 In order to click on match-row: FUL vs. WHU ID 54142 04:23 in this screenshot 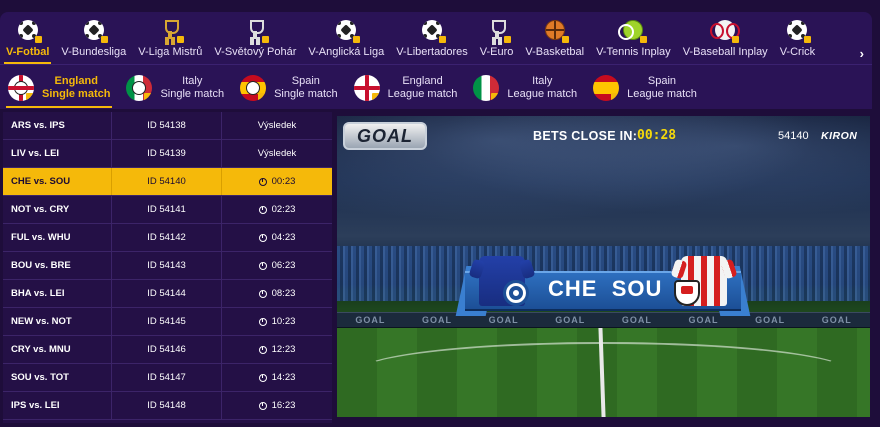, I will do `click(167, 238)`.